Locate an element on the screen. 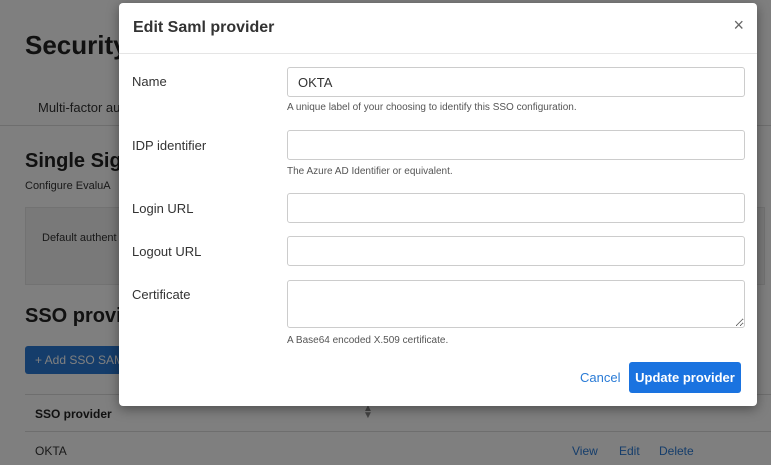 The image size is (771, 465). update-provider-button: Update provider is located at coordinates (685, 377).